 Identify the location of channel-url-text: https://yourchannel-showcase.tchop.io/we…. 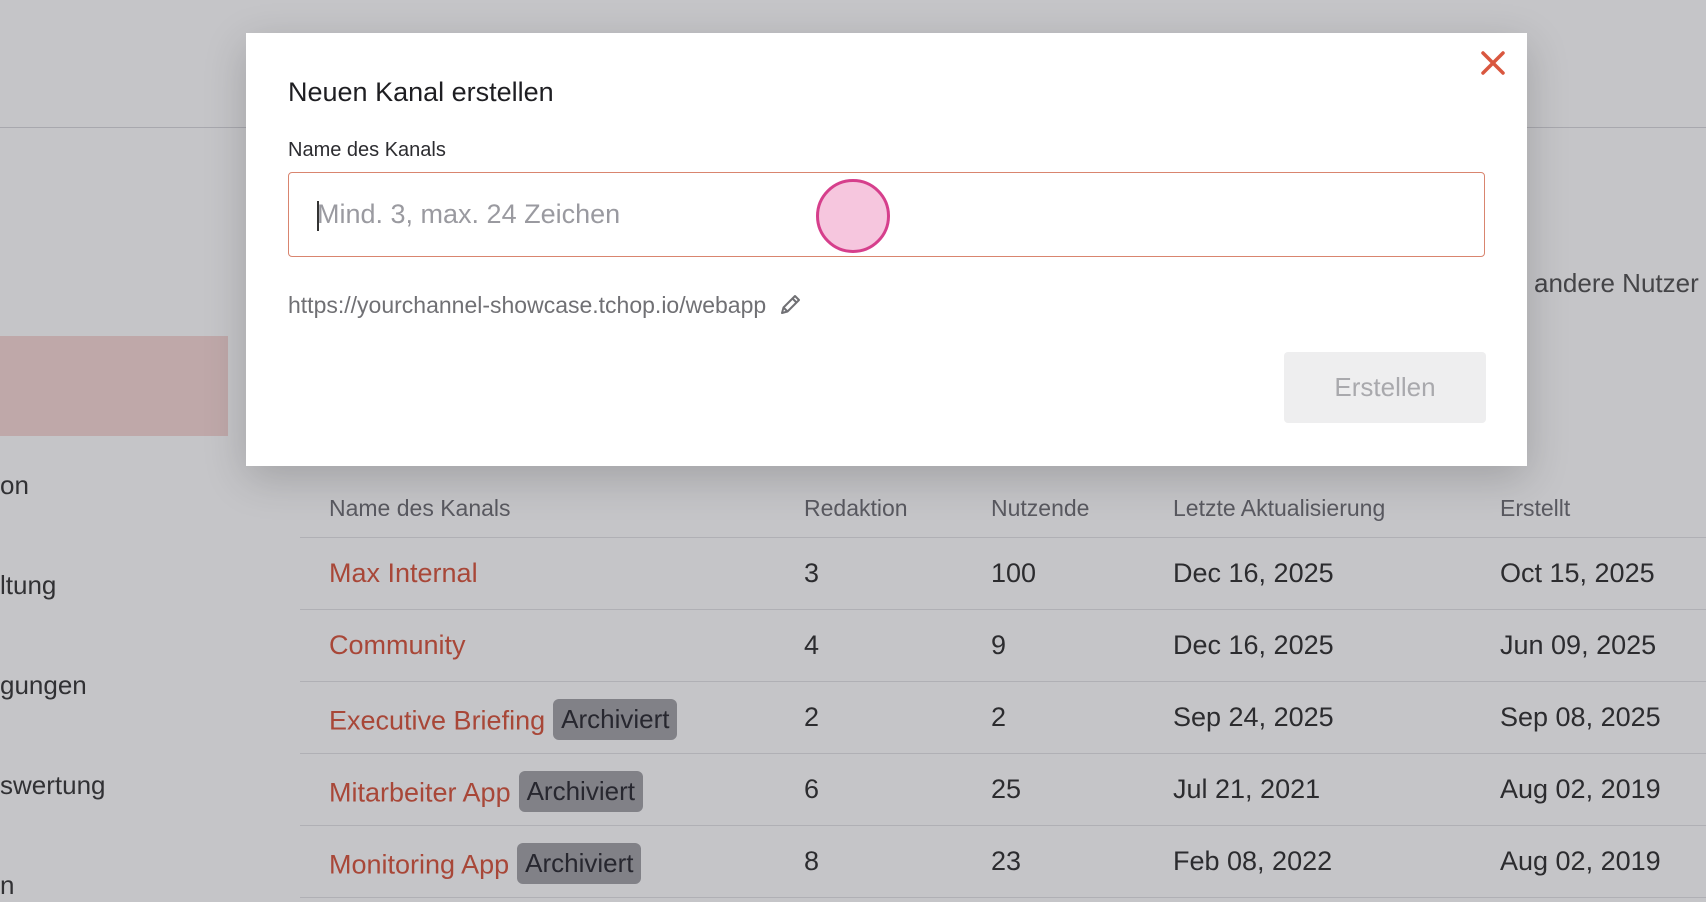
(527, 304).